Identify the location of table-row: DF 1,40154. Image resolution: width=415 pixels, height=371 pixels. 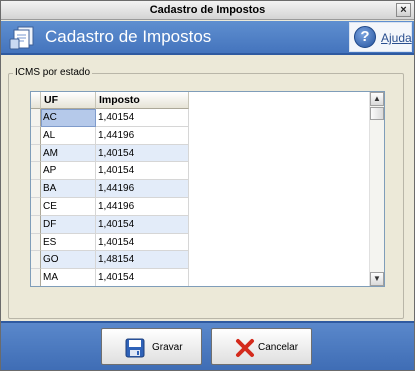
(201, 224).